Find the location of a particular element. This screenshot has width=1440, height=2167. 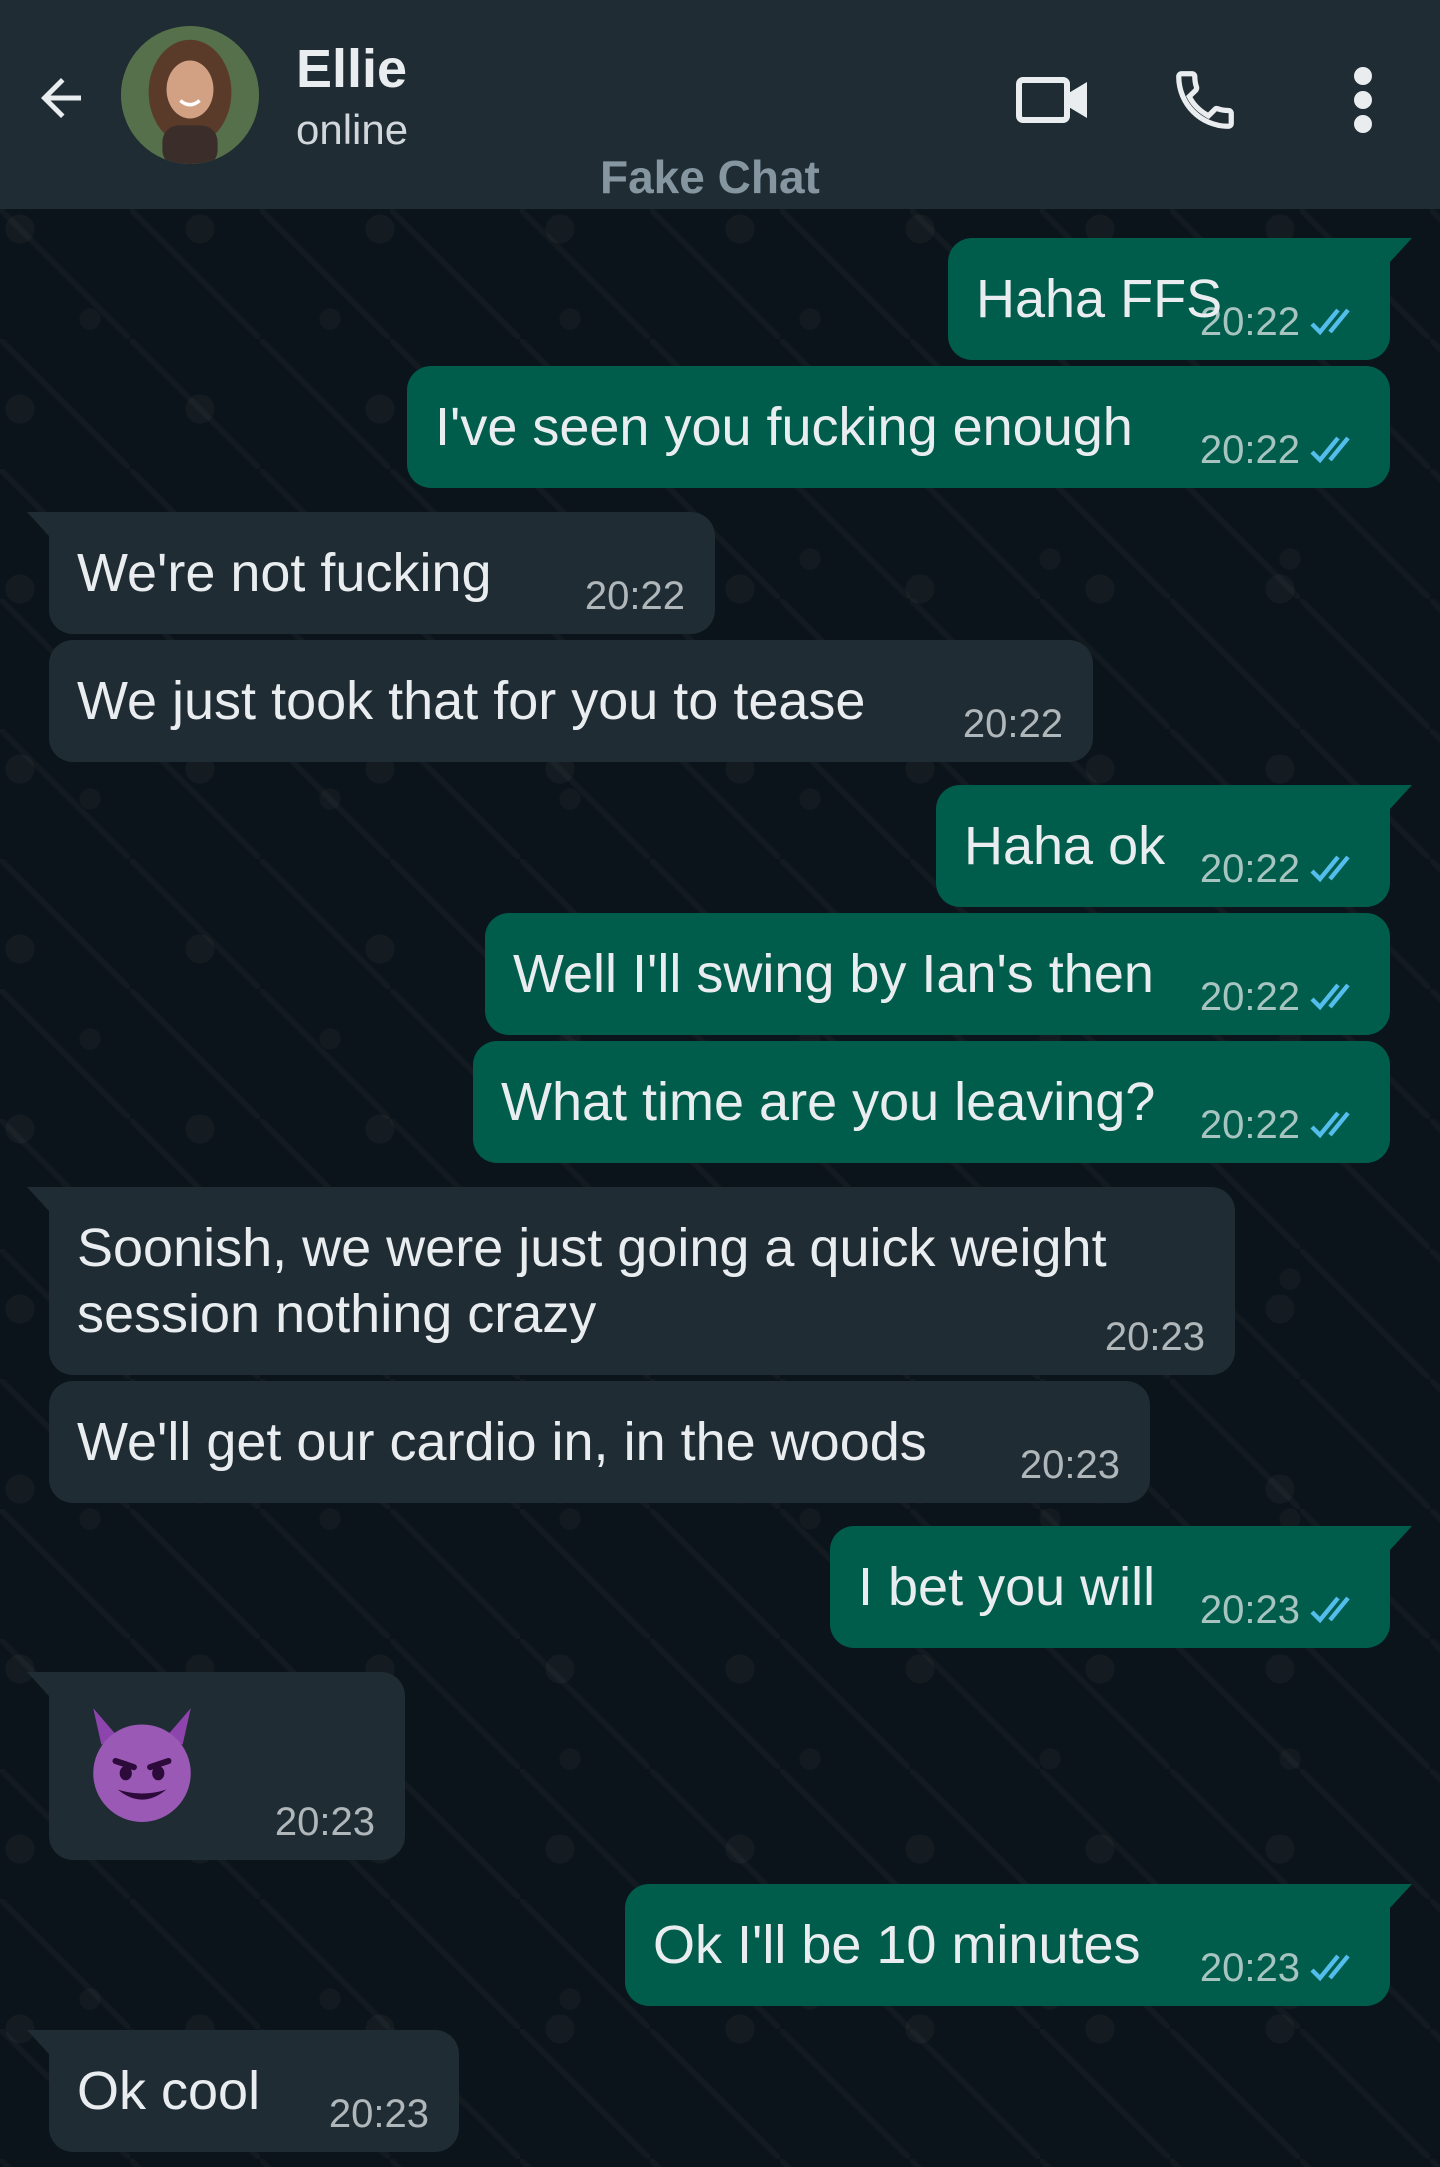

message-bubble-incoming: Ok cool 20:23 is located at coordinates (243, 2091).